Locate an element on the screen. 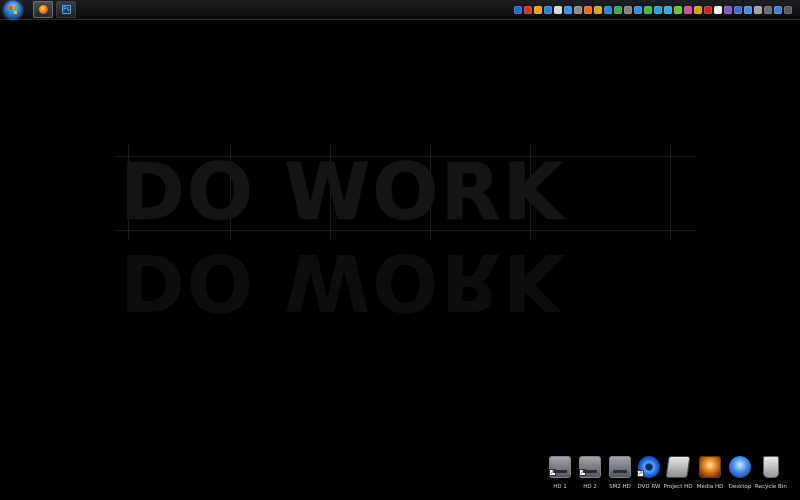 The height and width of the screenshot is (500, 800). dock-item-recycle-bin: Recycle Bin is located at coordinates (771, 476).